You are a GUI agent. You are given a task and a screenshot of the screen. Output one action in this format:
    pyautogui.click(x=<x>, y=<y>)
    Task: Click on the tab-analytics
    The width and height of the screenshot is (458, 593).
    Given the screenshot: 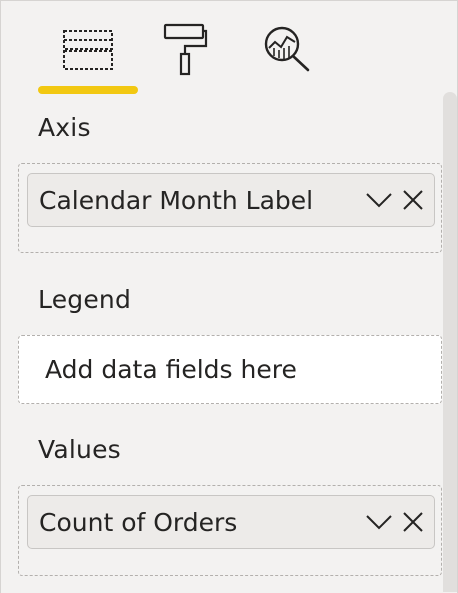 What is the action you would take?
    pyautogui.click(x=288, y=50)
    